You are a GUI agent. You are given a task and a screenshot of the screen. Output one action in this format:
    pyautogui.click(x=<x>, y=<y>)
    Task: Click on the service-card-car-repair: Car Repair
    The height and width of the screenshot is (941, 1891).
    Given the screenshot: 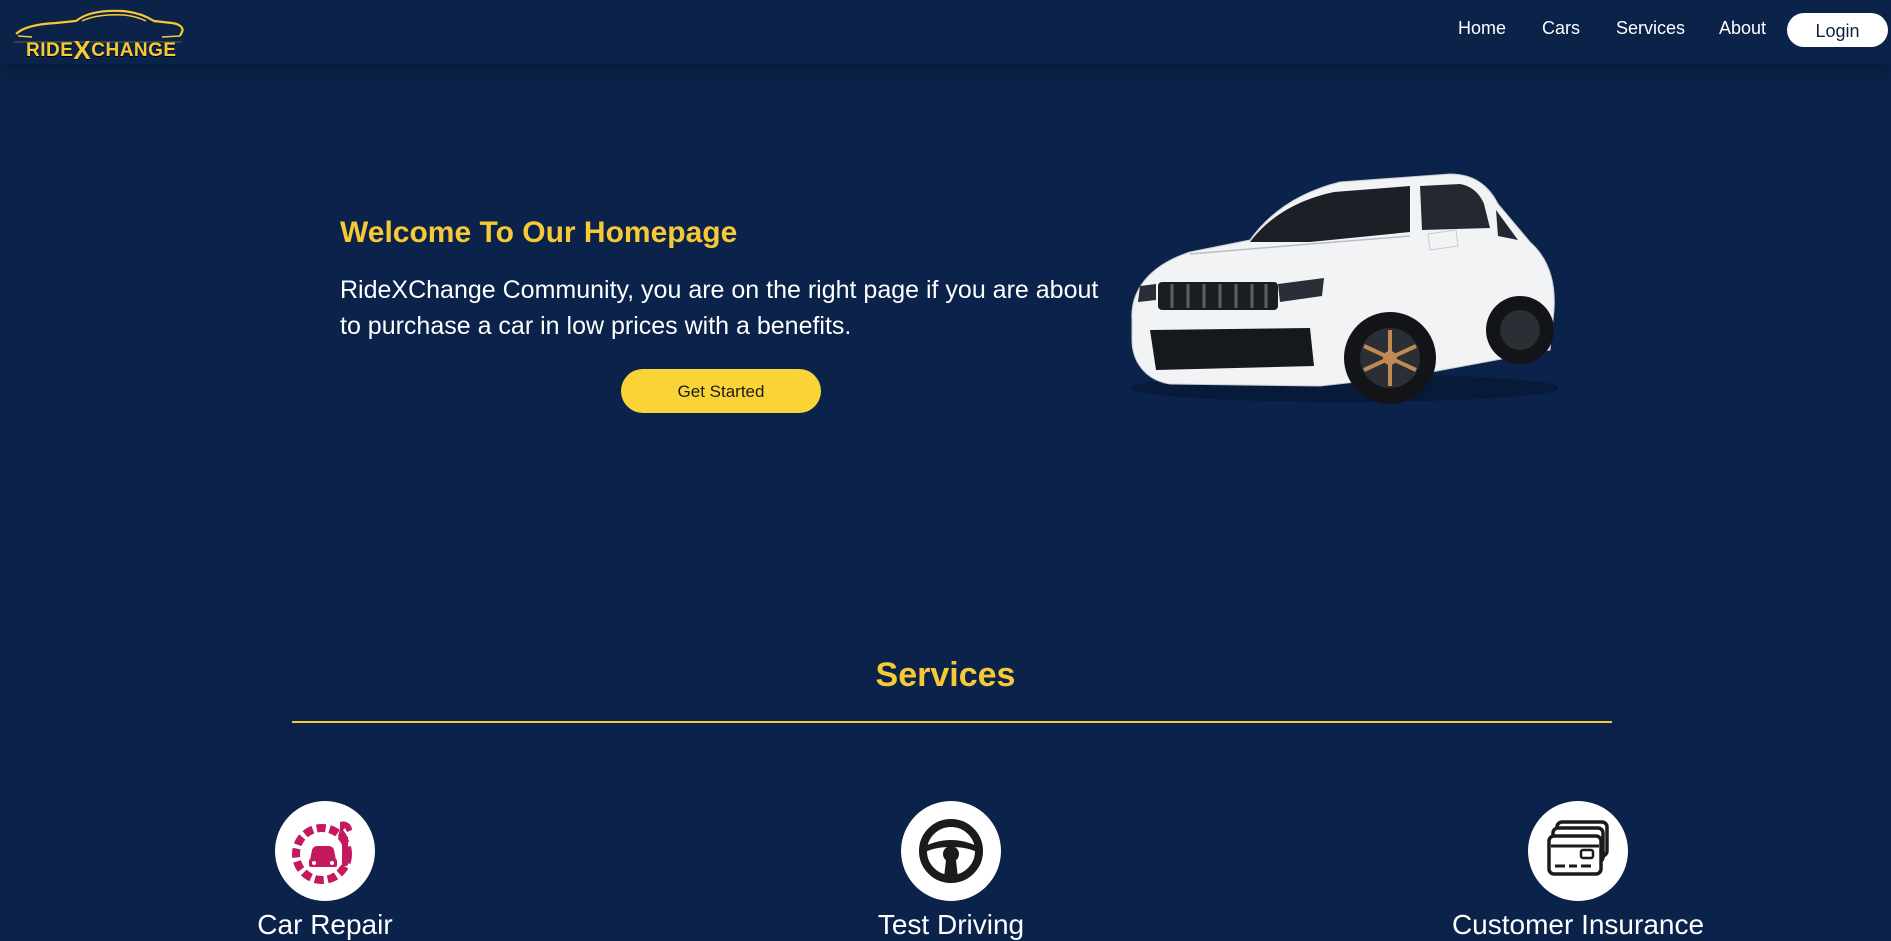 What is the action you would take?
    pyautogui.click(x=325, y=870)
    